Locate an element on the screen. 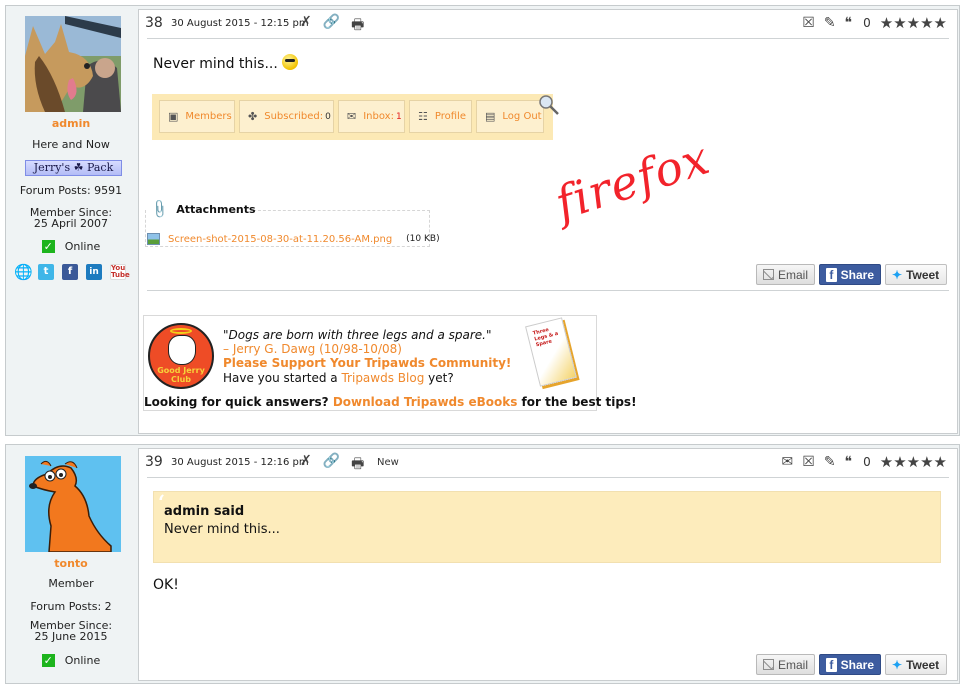  author-rank-badge: Jerry's ☘ Pack is located at coordinates (73, 168).